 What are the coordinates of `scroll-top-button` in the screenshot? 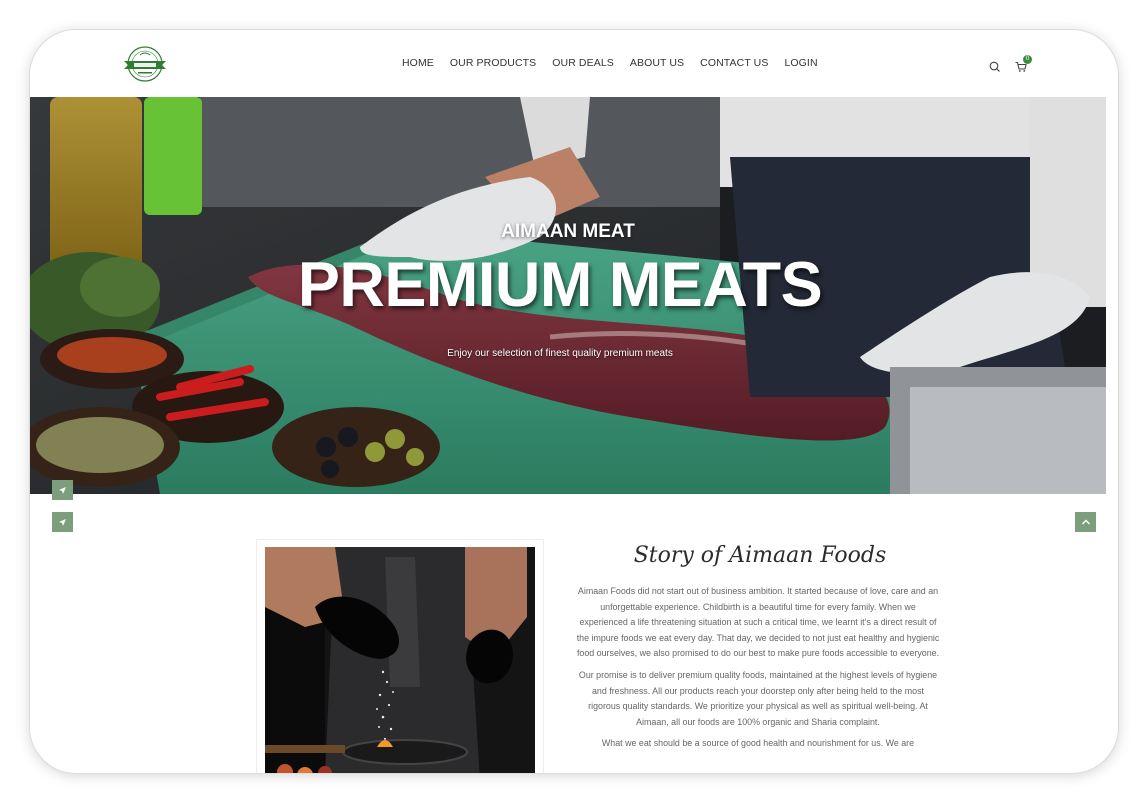 It's located at (1085, 522).